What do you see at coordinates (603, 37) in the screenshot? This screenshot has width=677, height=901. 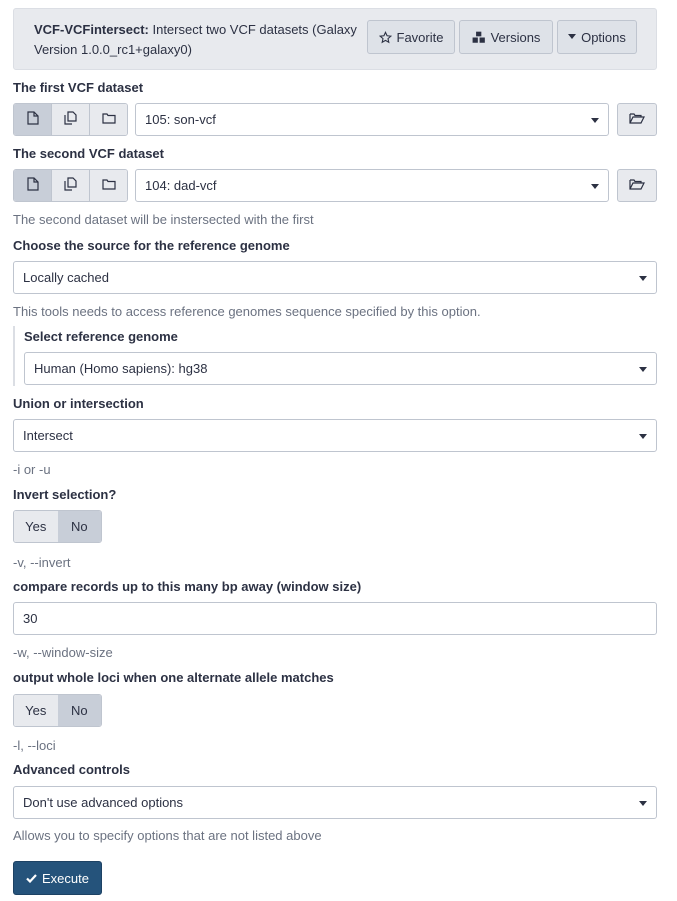 I see `options-label: Options` at bounding box center [603, 37].